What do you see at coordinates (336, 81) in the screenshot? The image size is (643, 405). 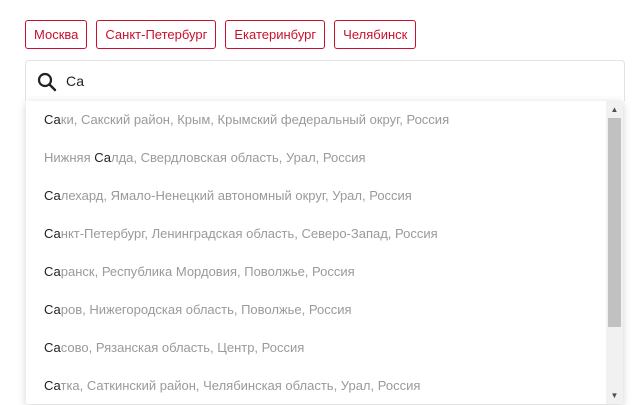 I see `search-input` at bounding box center [336, 81].